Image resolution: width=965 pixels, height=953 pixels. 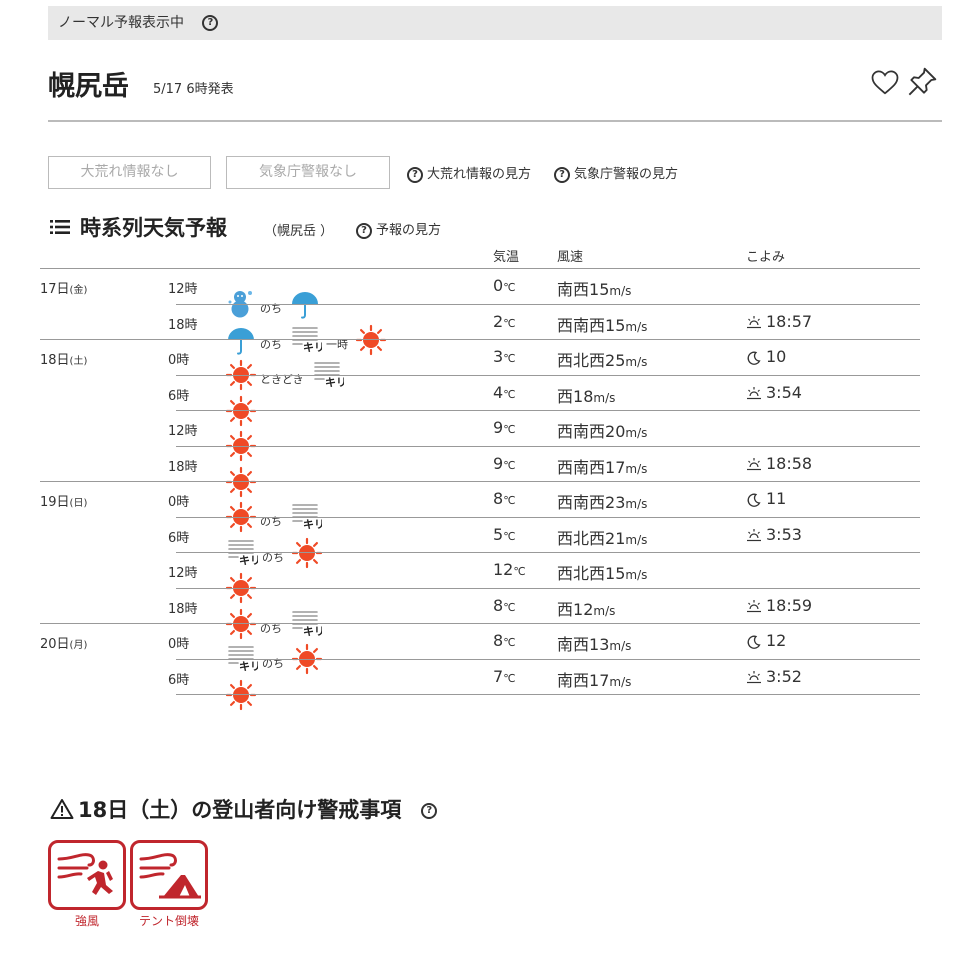 What do you see at coordinates (244, 809) in the screenshot?
I see `mountaineer-warning-title: 18日（土）の登山者向け警戒事項?` at bounding box center [244, 809].